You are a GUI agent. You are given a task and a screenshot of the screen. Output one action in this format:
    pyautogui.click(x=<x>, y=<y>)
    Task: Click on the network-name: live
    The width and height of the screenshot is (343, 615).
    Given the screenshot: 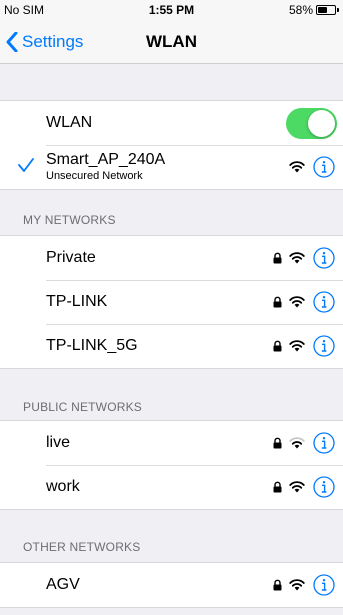 What is the action you would take?
    pyautogui.click(x=58, y=442)
    